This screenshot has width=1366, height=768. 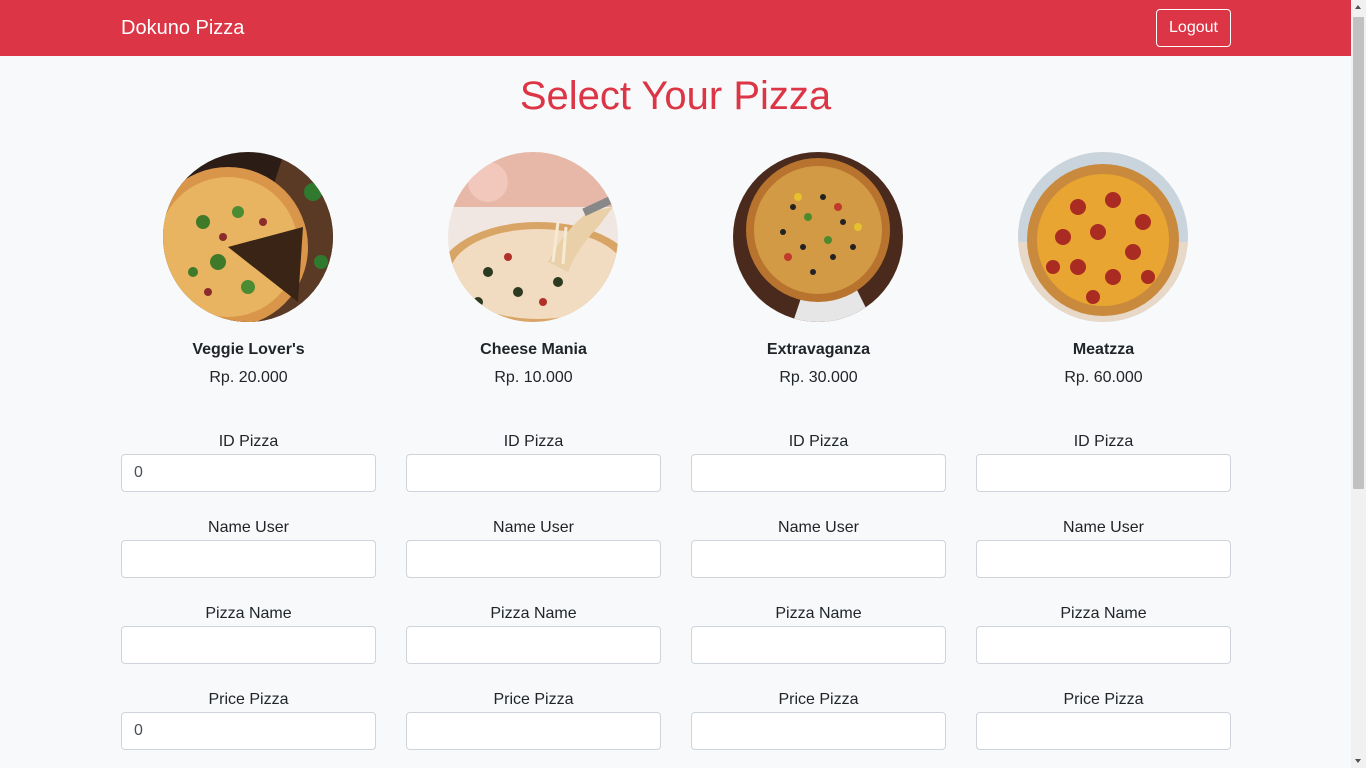 What do you see at coordinates (818, 349) in the screenshot?
I see `pizza-name: Extravaganza` at bounding box center [818, 349].